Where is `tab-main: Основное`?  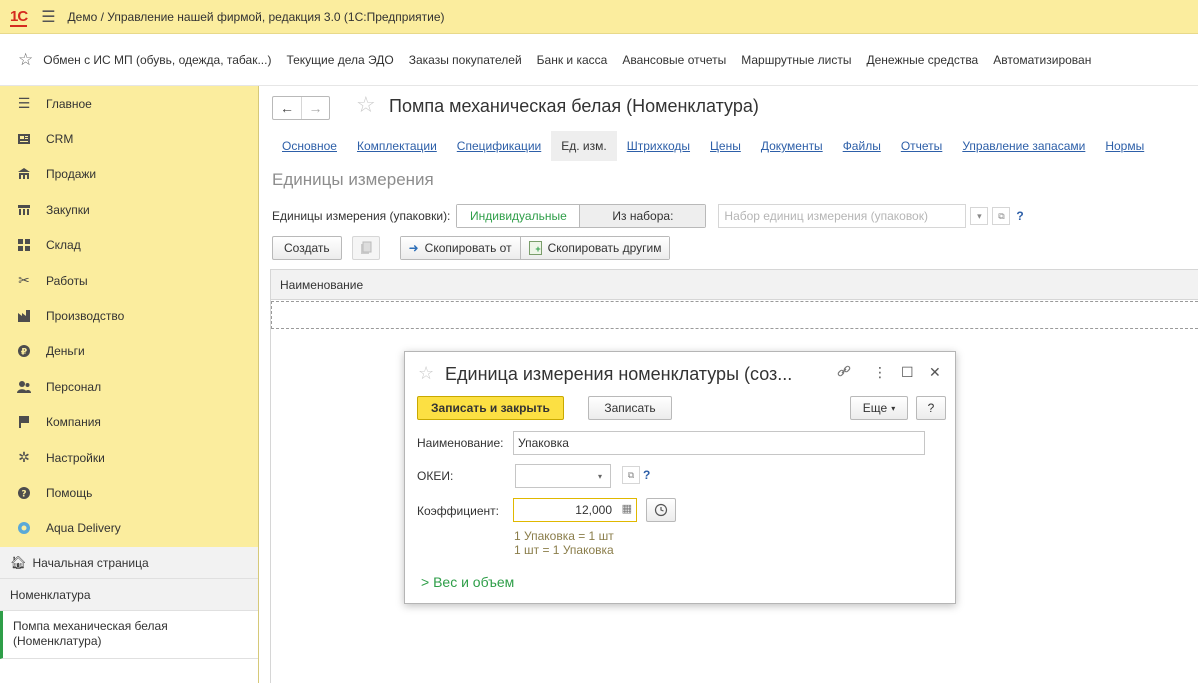 tab-main: Основное is located at coordinates (309, 146).